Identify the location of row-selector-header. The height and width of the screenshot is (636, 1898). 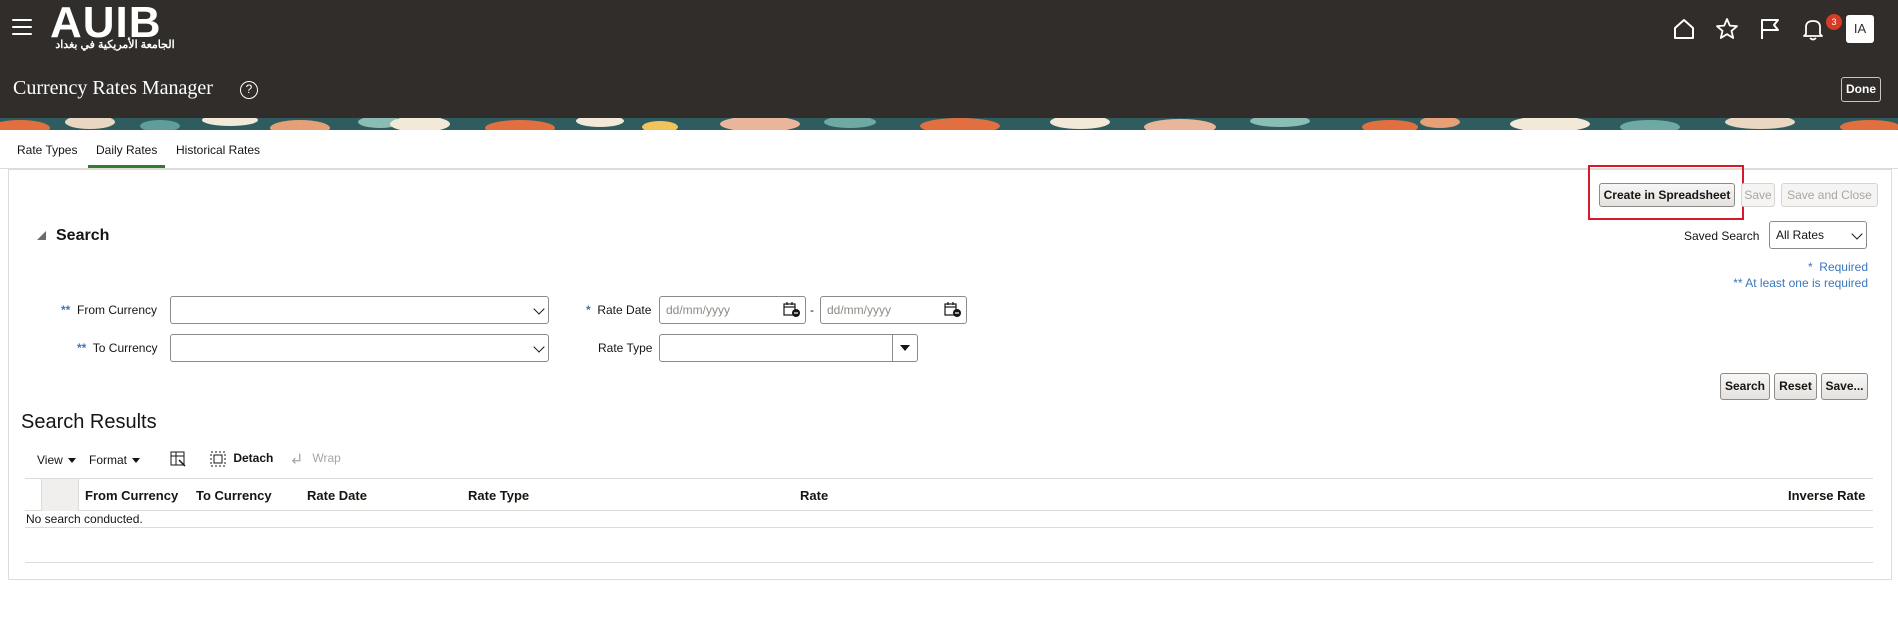
(60, 495).